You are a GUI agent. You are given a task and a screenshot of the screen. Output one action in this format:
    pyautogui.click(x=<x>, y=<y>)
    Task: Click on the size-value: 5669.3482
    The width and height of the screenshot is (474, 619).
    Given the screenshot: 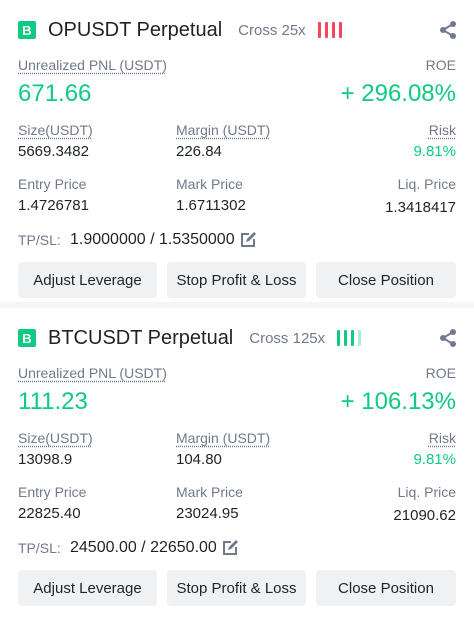 What is the action you would take?
    pyautogui.click(x=53, y=151)
    